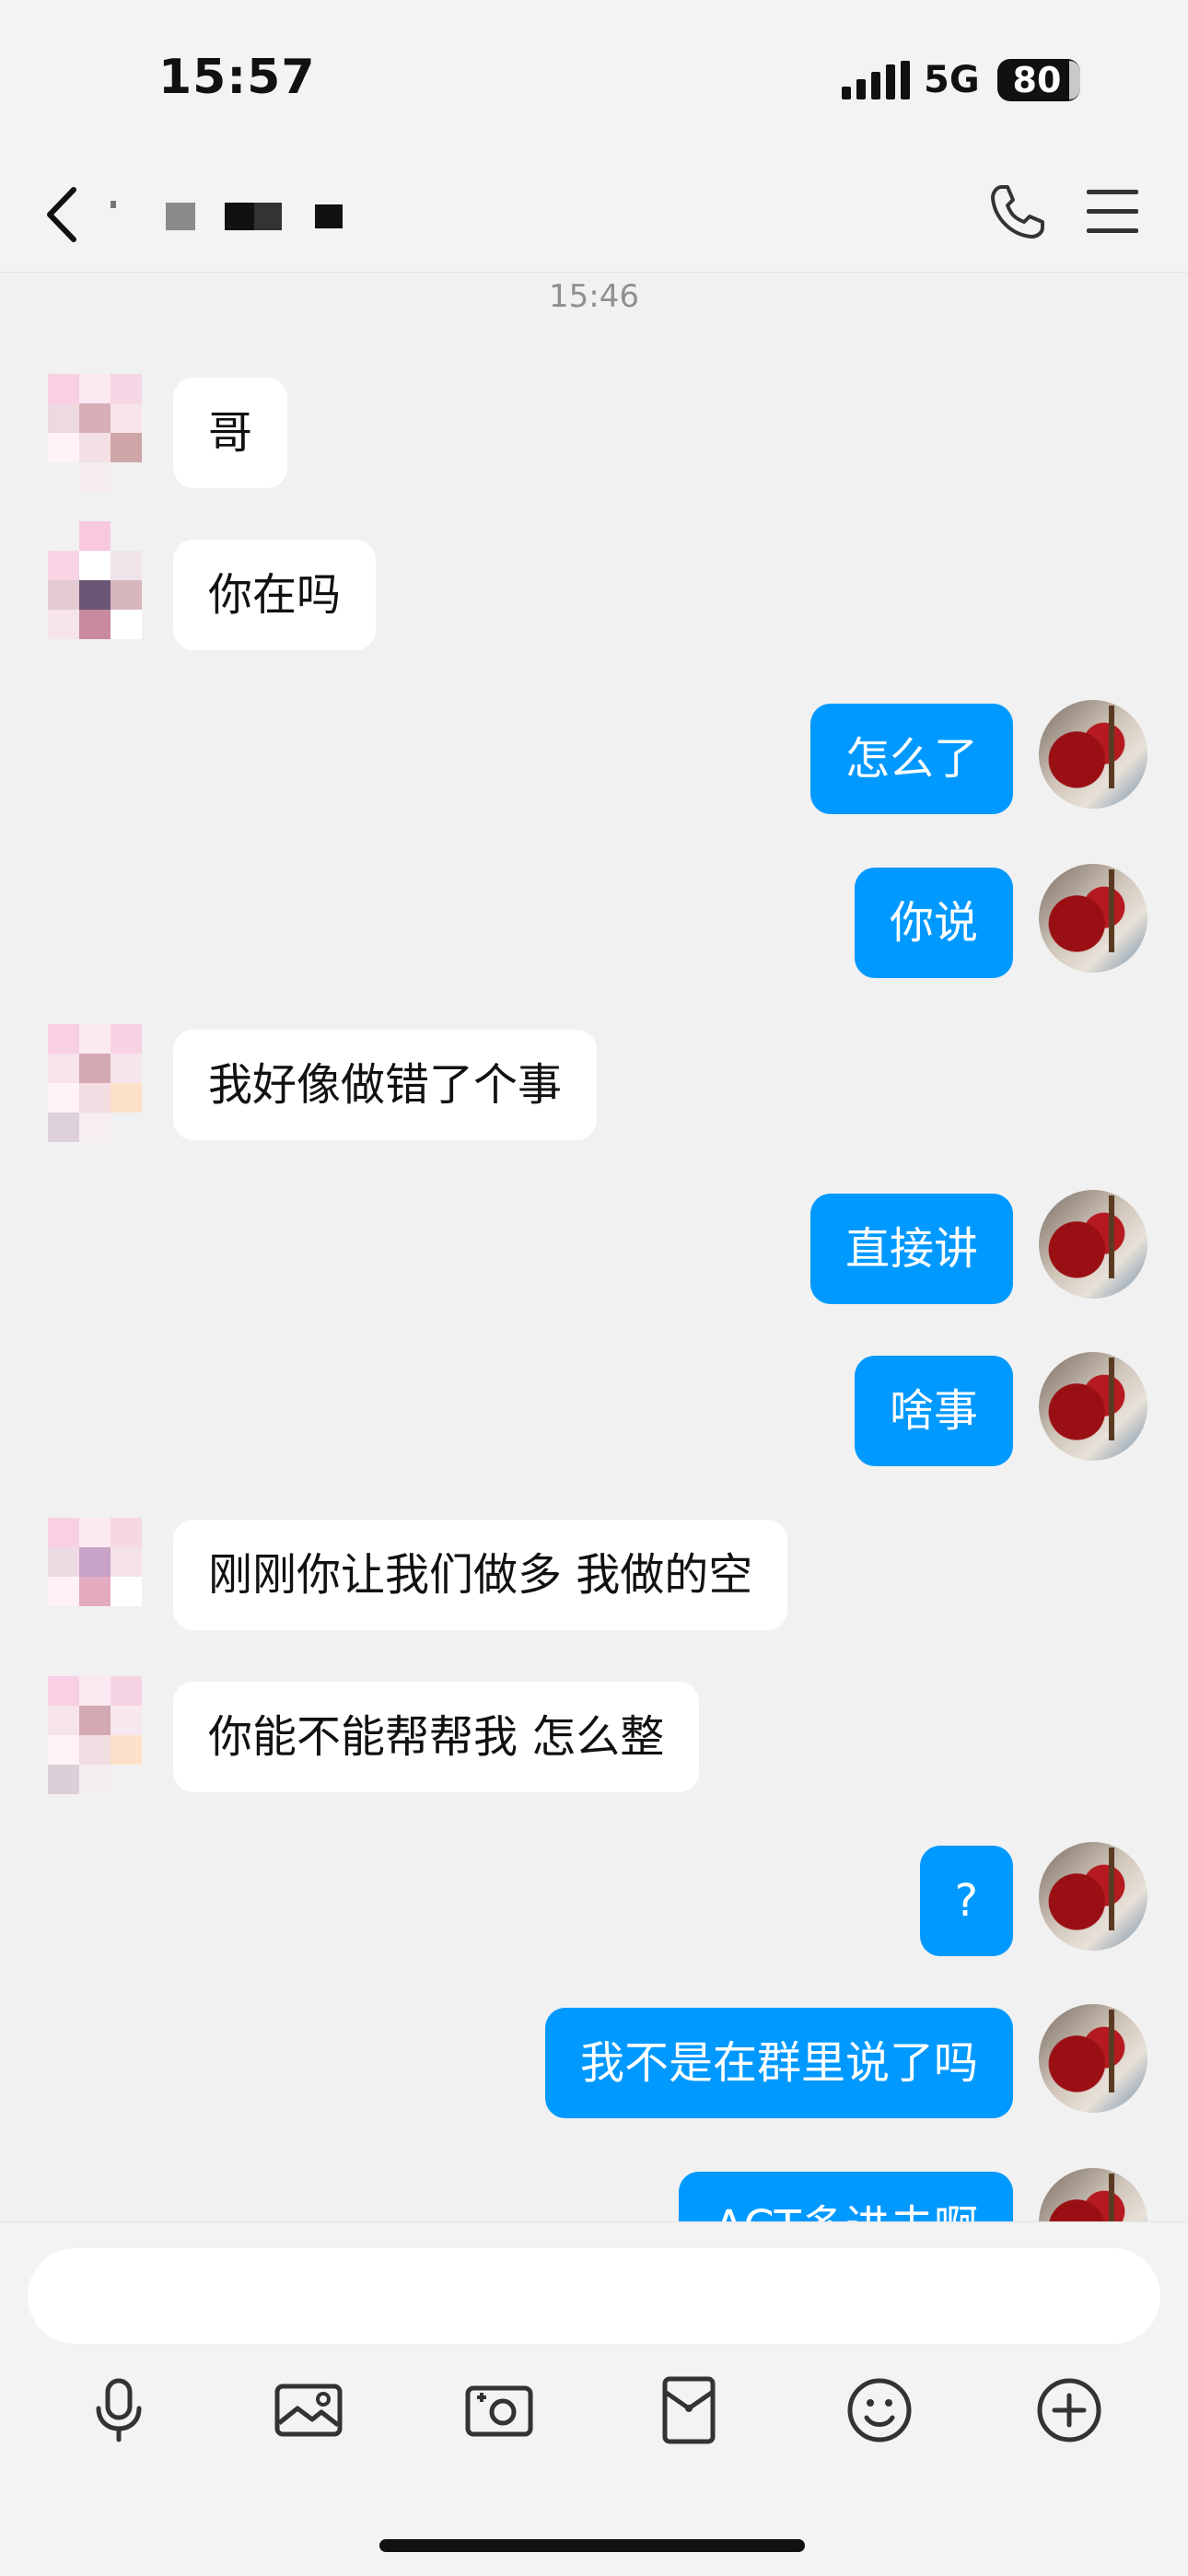 Image resolution: width=1188 pixels, height=2576 pixels. I want to click on message-row-outgoing: 我不是在群里说了吗, so click(594, 2062).